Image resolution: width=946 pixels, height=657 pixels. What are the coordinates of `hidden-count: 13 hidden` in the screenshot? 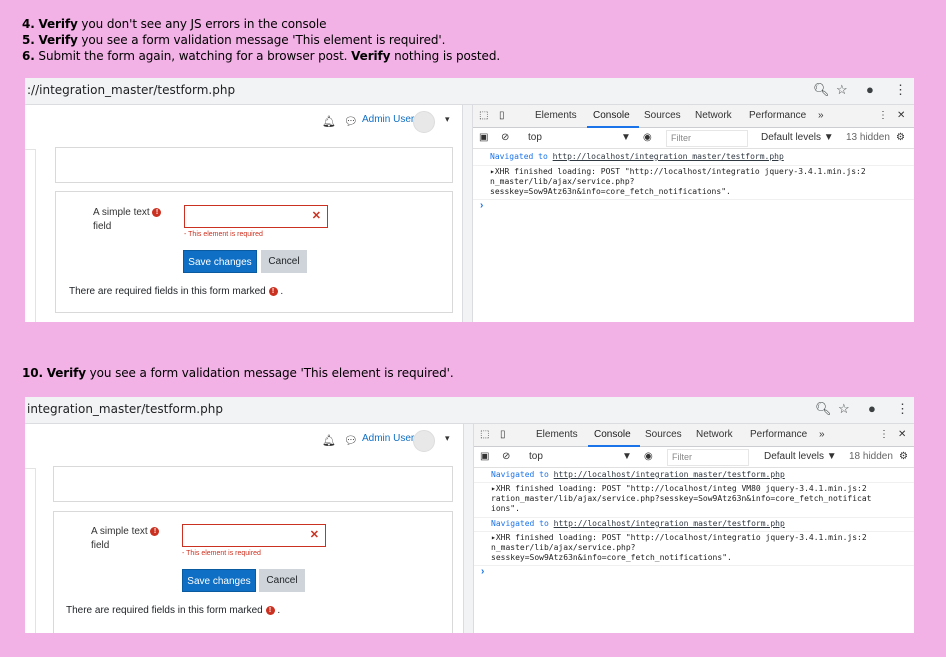 It's located at (868, 137).